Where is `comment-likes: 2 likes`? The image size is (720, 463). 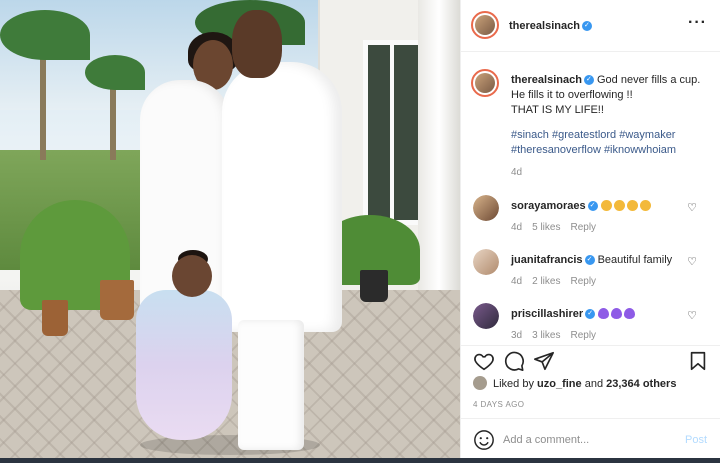 comment-likes: 2 likes is located at coordinates (546, 281).